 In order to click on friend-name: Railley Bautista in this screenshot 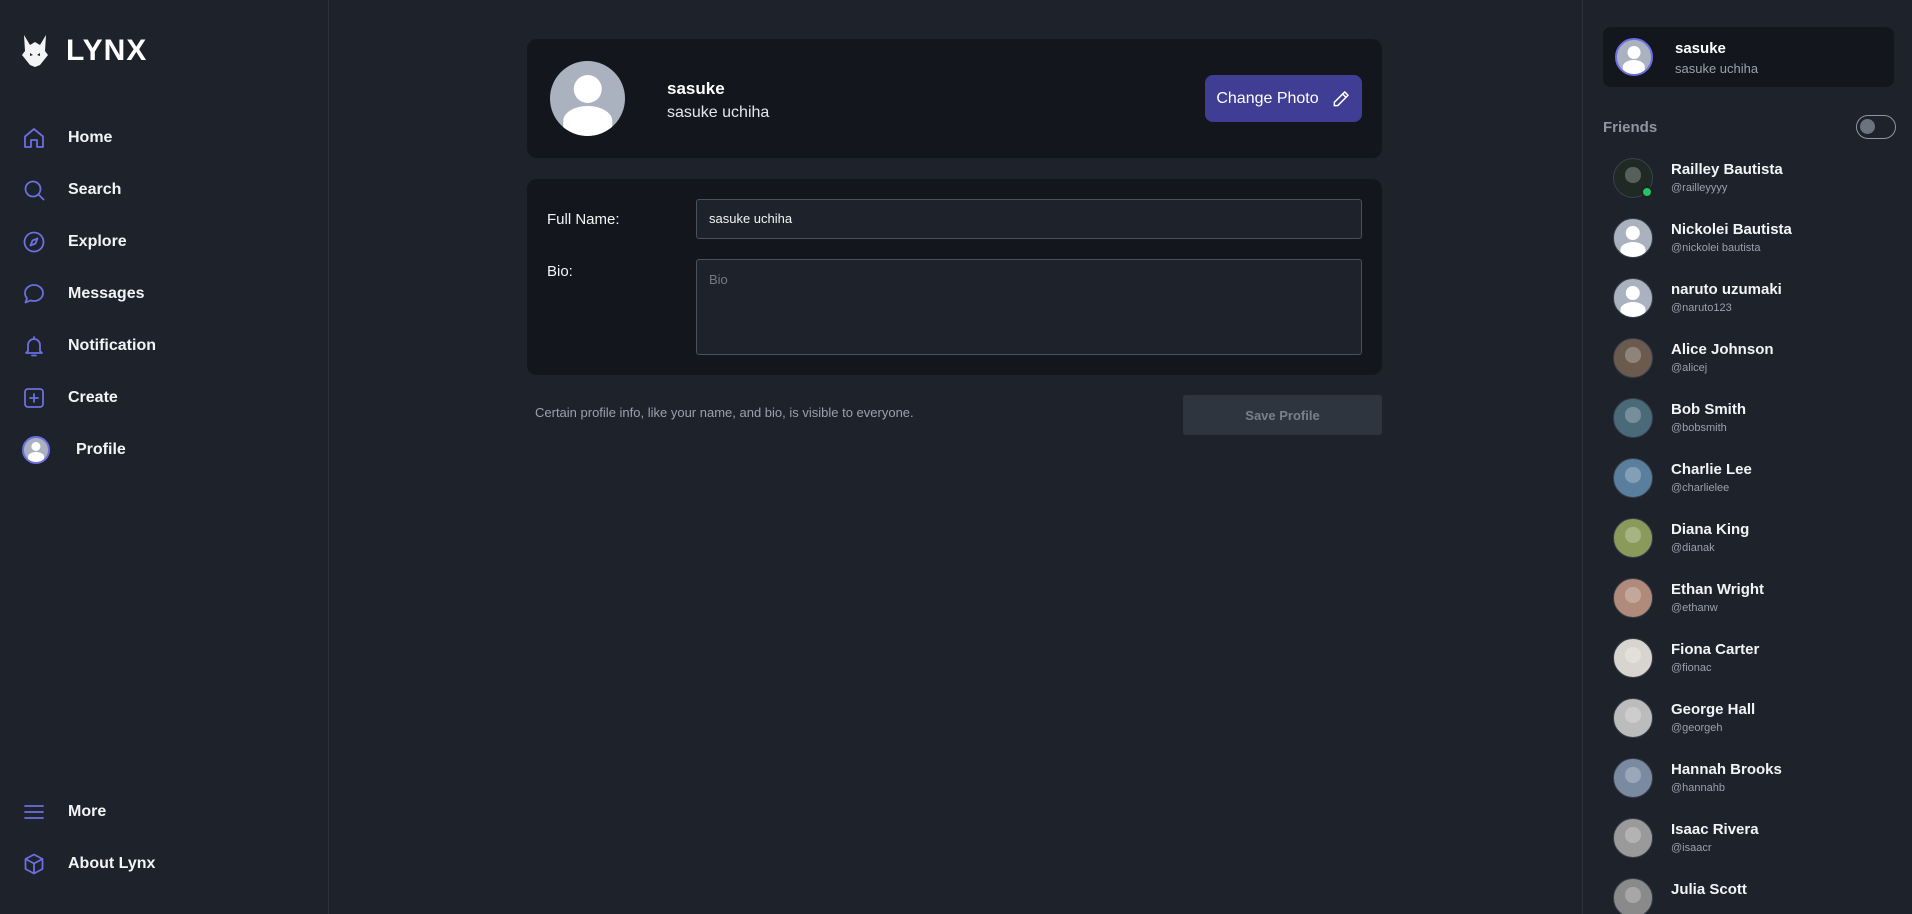, I will do `click(1727, 169)`.